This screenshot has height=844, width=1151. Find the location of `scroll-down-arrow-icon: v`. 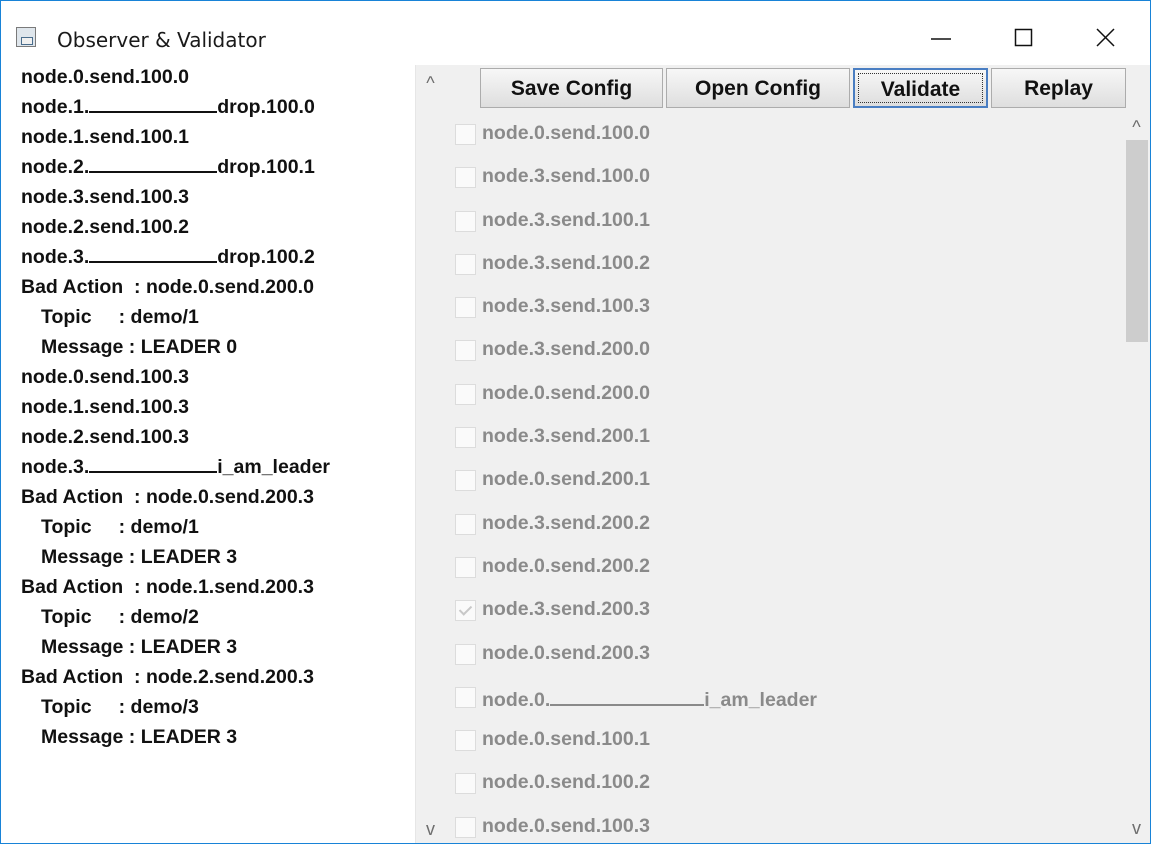

scroll-down-arrow-icon: v is located at coordinates (1136, 828).